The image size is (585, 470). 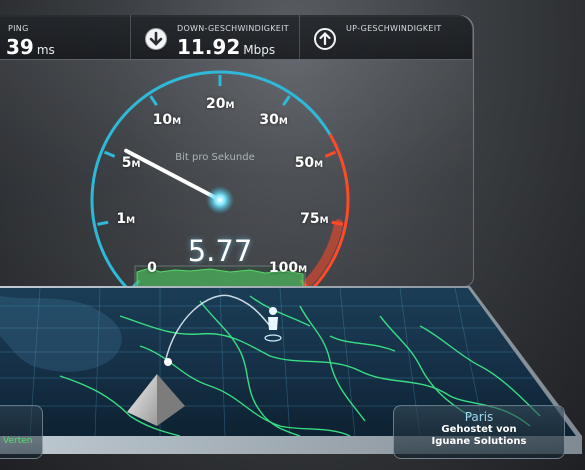 I want to click on current-speed-readout: 5.77, so click(x=220, y=251).